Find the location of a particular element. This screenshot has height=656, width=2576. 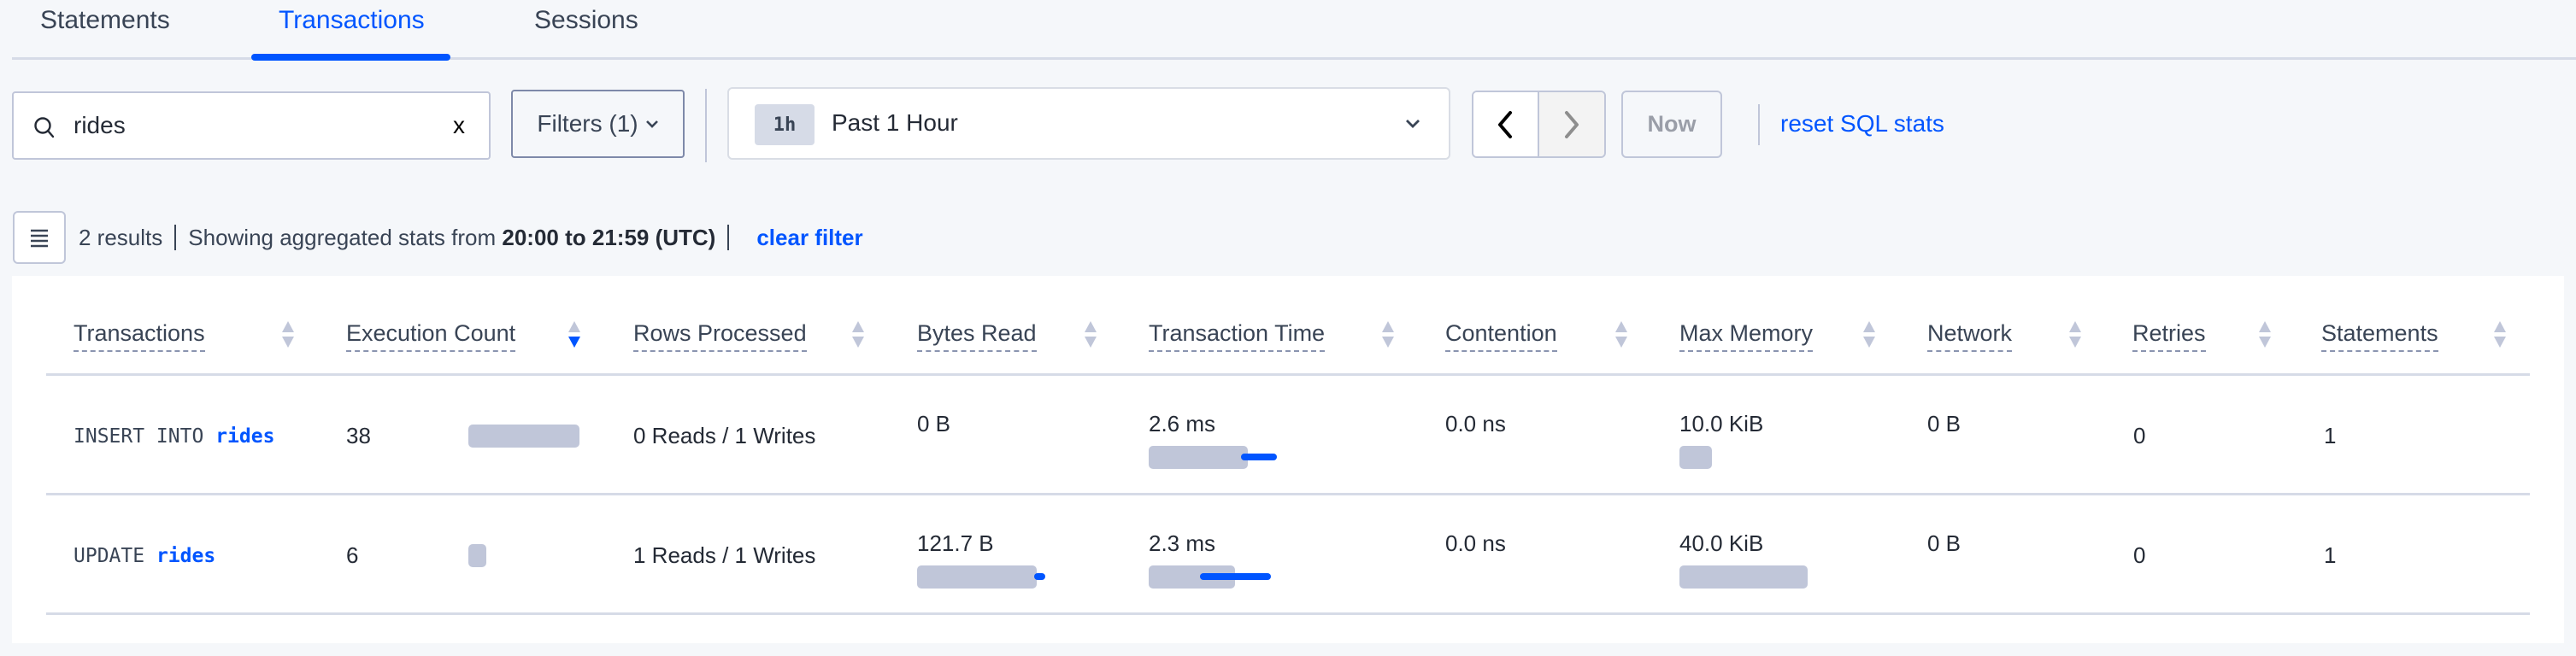

filters-button: Filters (1) is located at coordinates (598, 124).